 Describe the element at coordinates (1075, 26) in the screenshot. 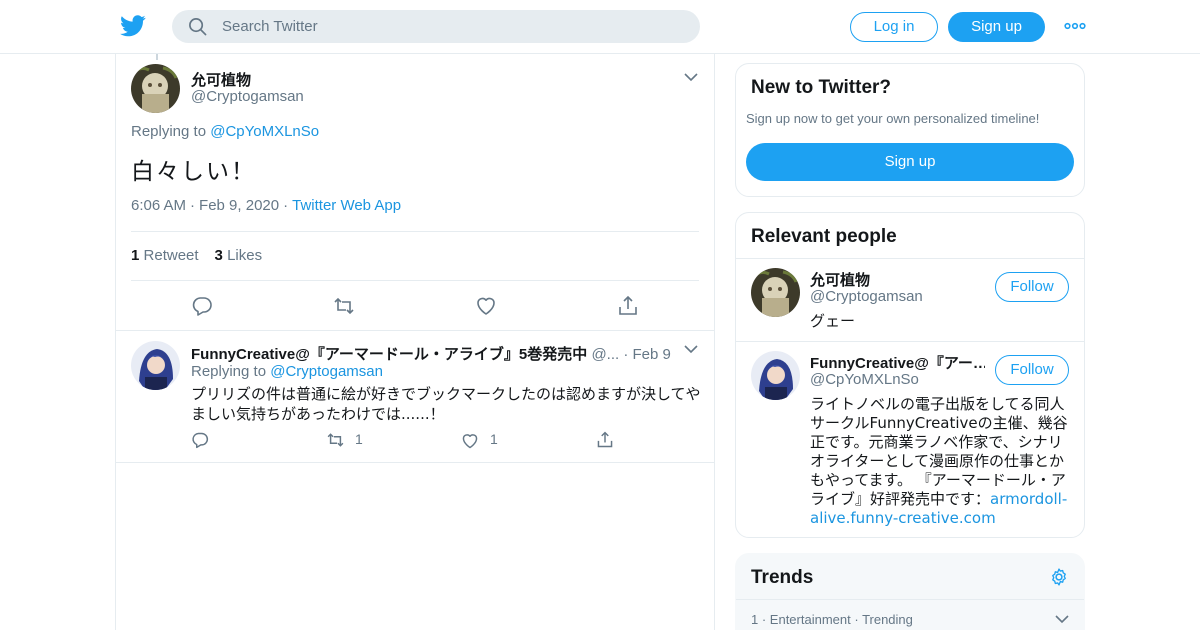

I see `more-options-icon` at that location.